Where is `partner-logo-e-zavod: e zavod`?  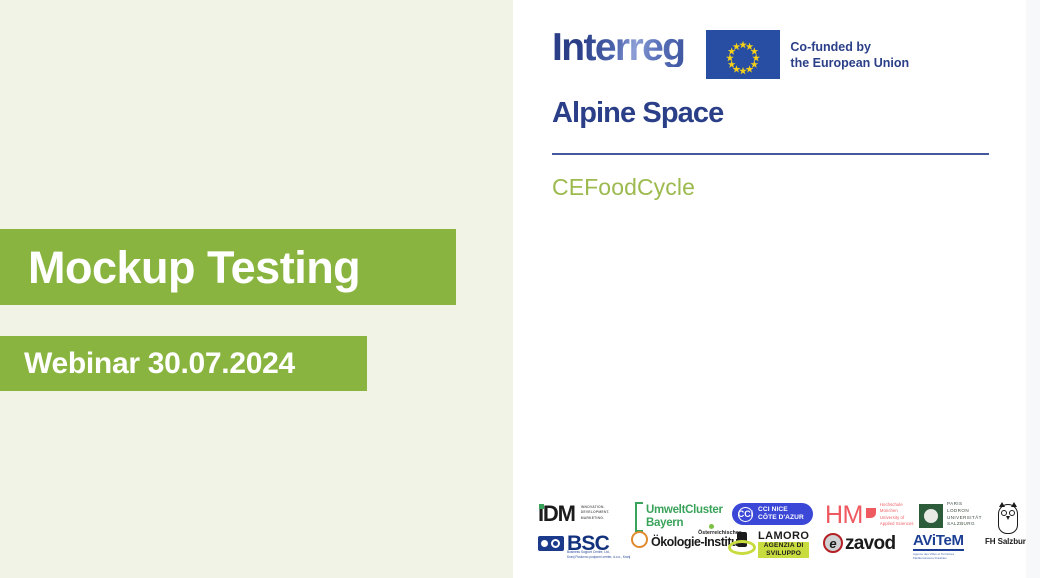 partner-logo-e-zavod: e zavod is located at coordinates (859, 543).